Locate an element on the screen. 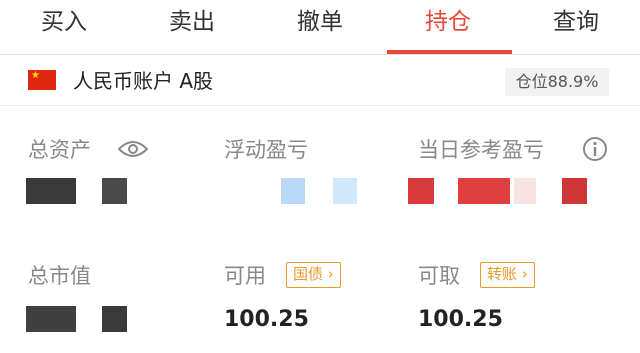 Image resolution: width=640 pixels, height=353 pixels. withdrawable-value: 100.25 is located at coordinates (460, 319).